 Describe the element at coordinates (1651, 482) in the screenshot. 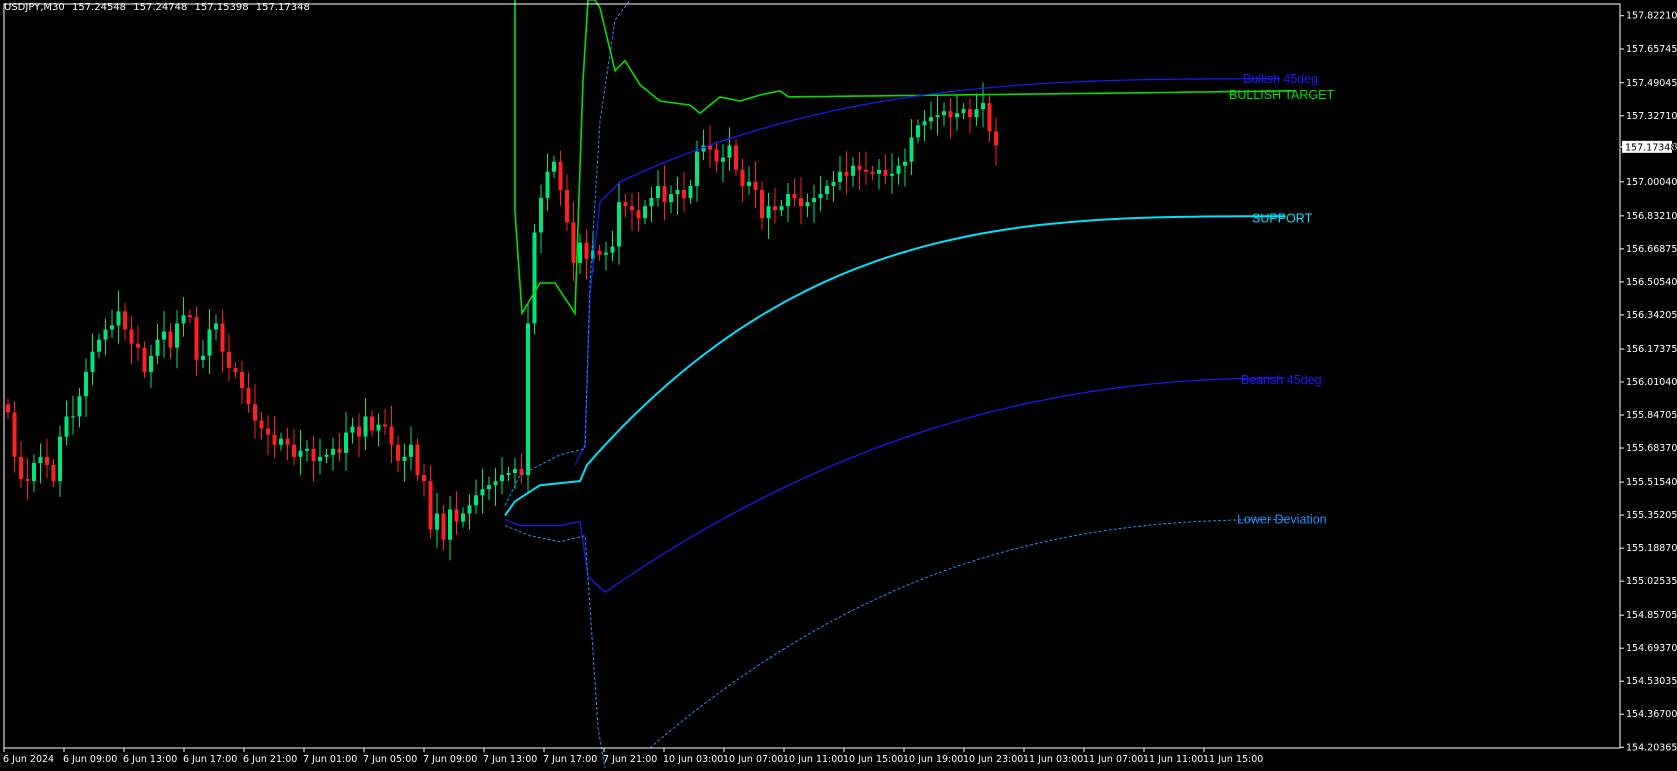

I see `y-tick-label: 155.51540` at that location.